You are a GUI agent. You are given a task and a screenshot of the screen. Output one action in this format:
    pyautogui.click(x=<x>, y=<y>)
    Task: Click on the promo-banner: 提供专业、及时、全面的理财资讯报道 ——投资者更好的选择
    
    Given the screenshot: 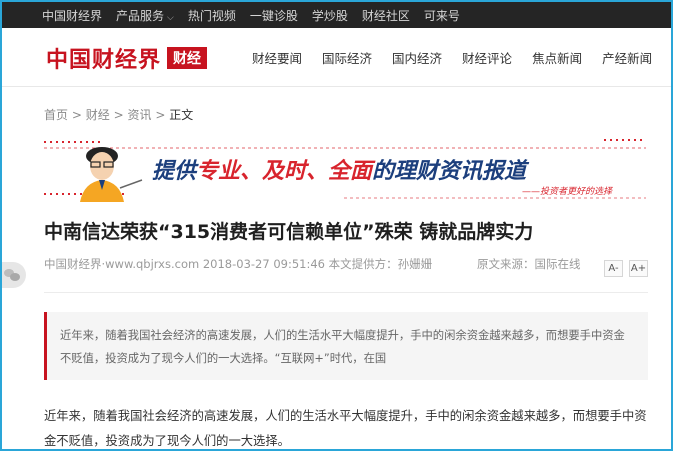 What is the action you would take?
    pyautogui.click(x=345, y=168)
    